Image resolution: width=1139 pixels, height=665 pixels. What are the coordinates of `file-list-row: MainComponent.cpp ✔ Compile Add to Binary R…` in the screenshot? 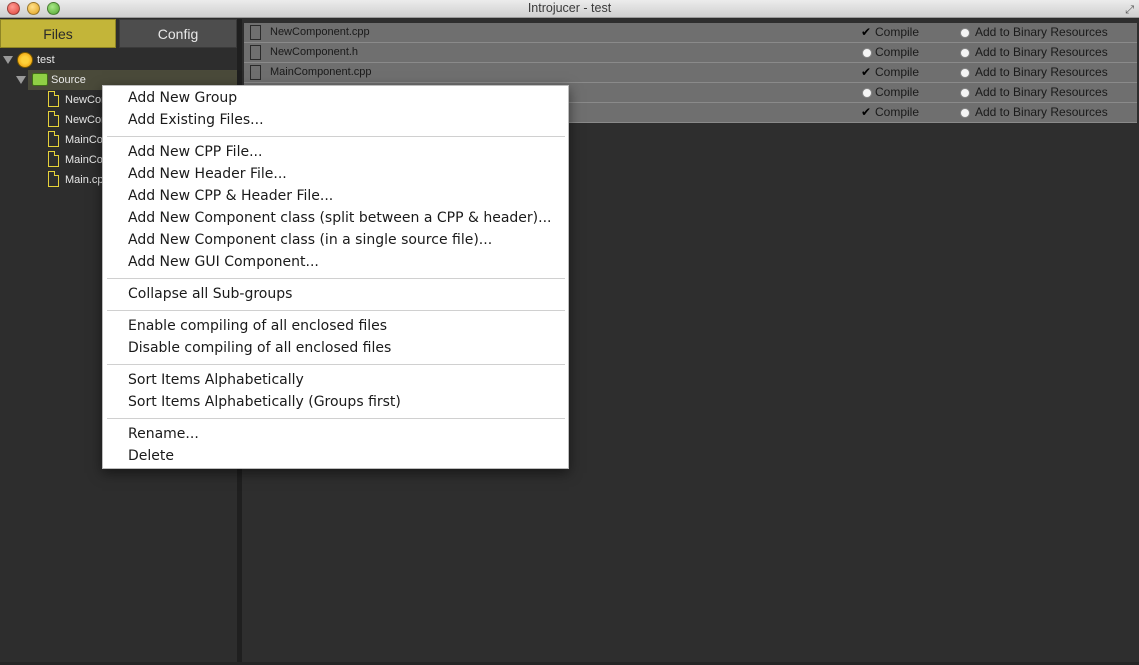 It's located at (690, 73).